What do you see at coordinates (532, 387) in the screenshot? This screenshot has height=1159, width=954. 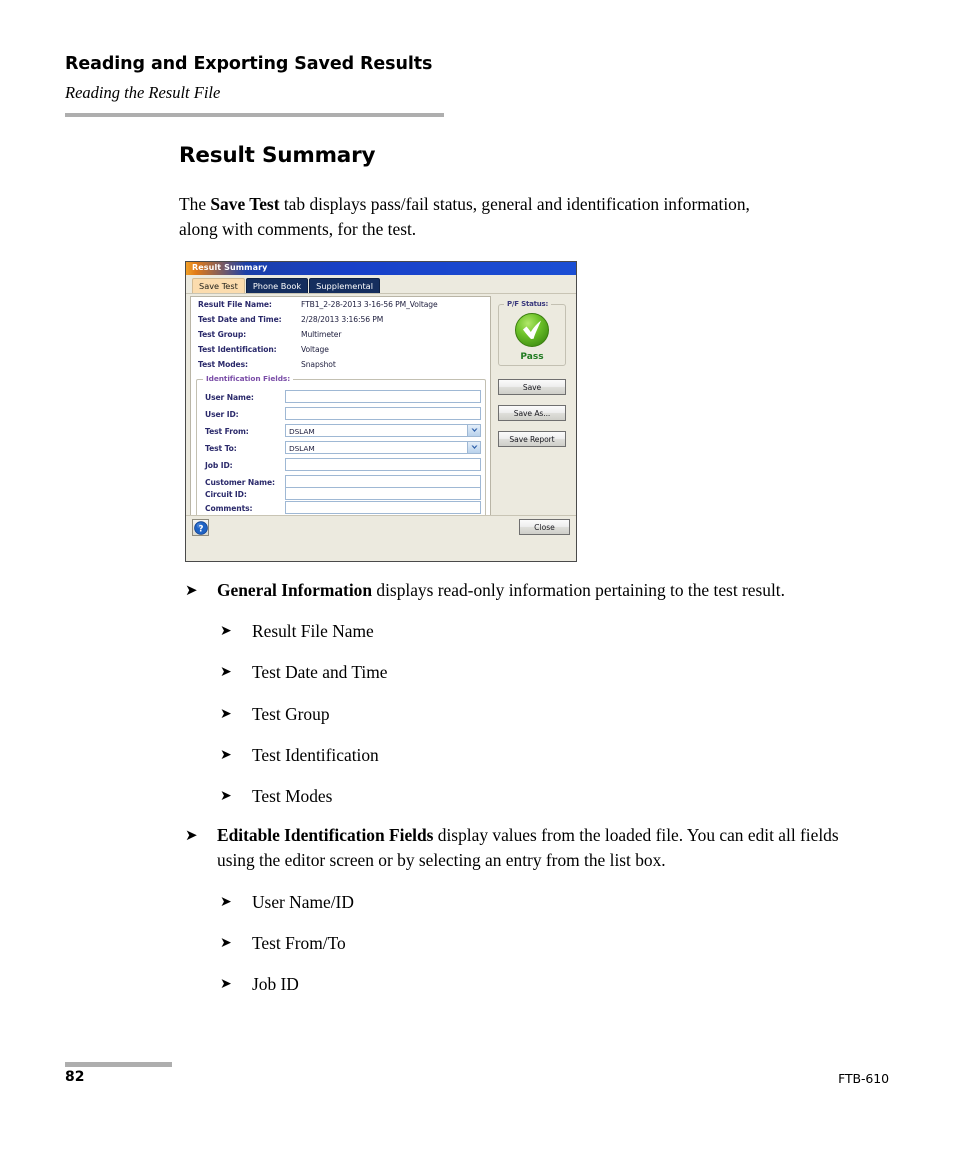 I see `save-button: Save` at bounding box center [532, 387].